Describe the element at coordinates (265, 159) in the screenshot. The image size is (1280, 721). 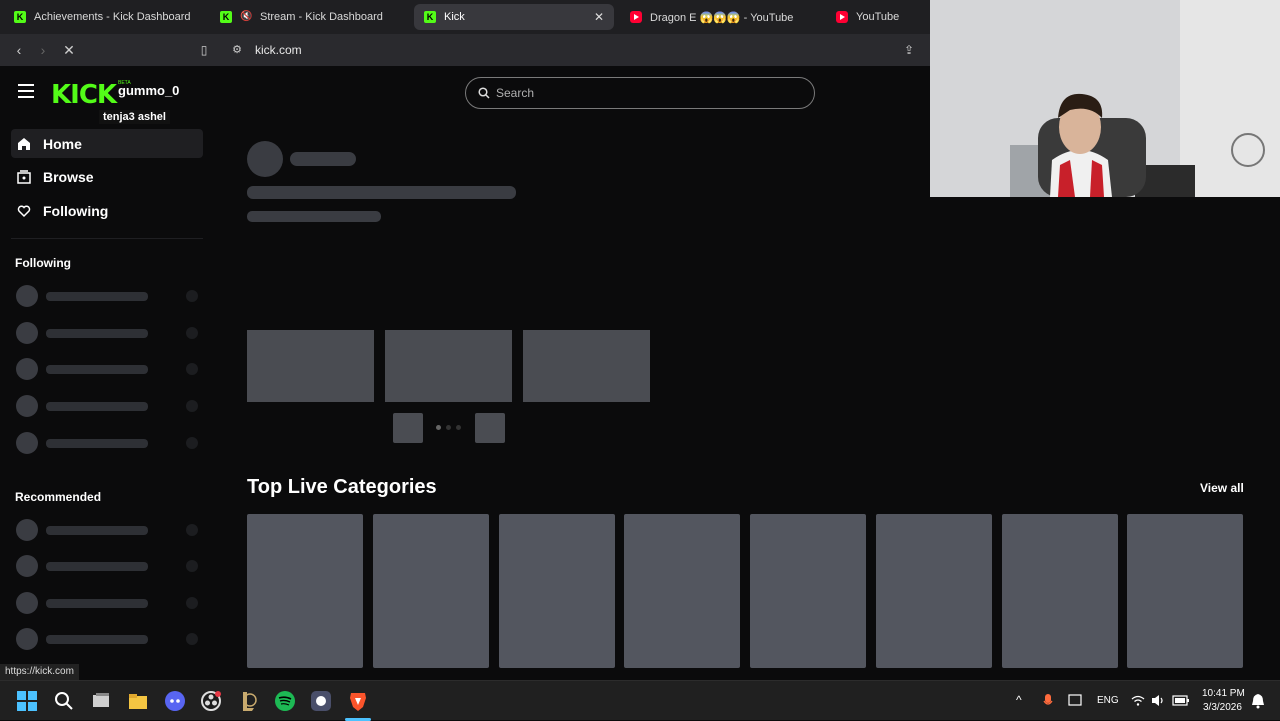
I see `skeleton-avatar` at that location.